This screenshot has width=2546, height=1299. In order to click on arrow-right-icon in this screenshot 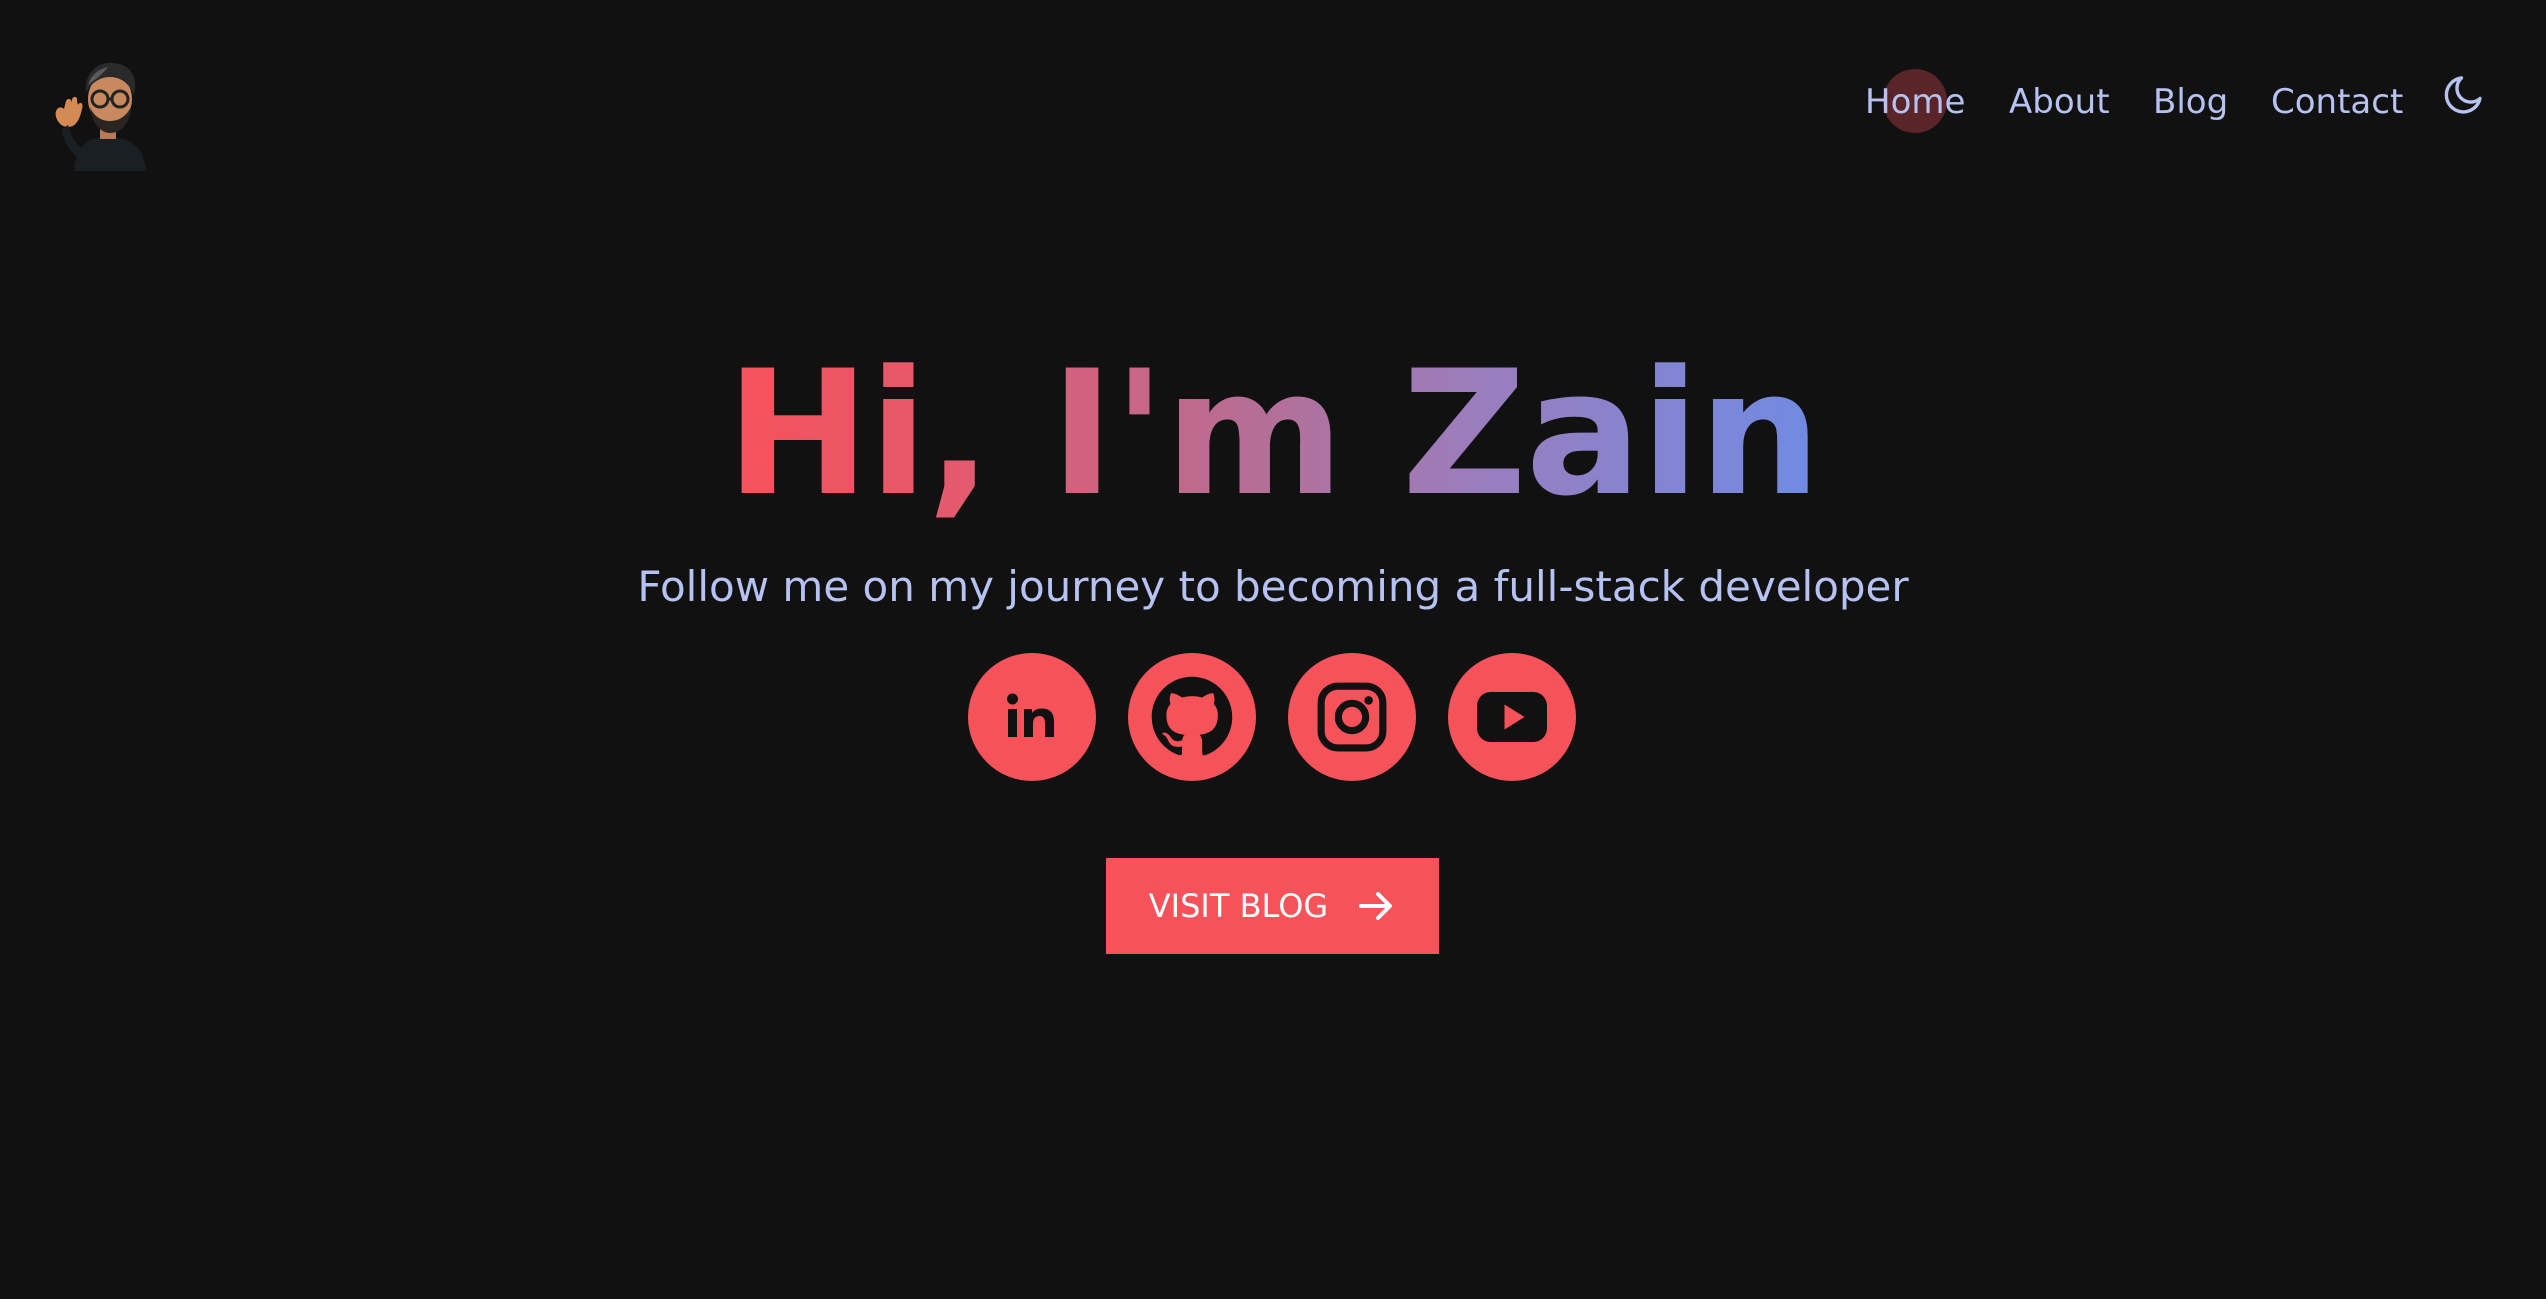, I will do `click(1376, 906)`.